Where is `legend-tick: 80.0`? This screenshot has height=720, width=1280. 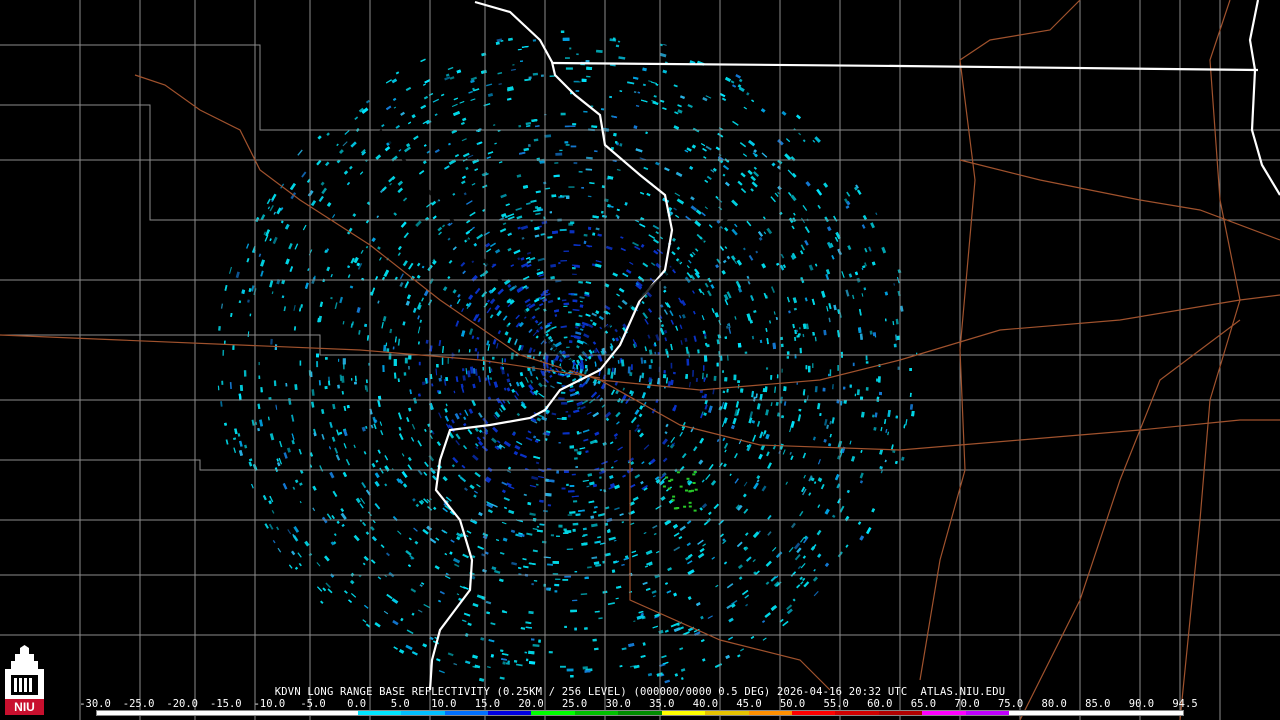
legend-tick: 80.0 is located at coordinates (1054, 704).